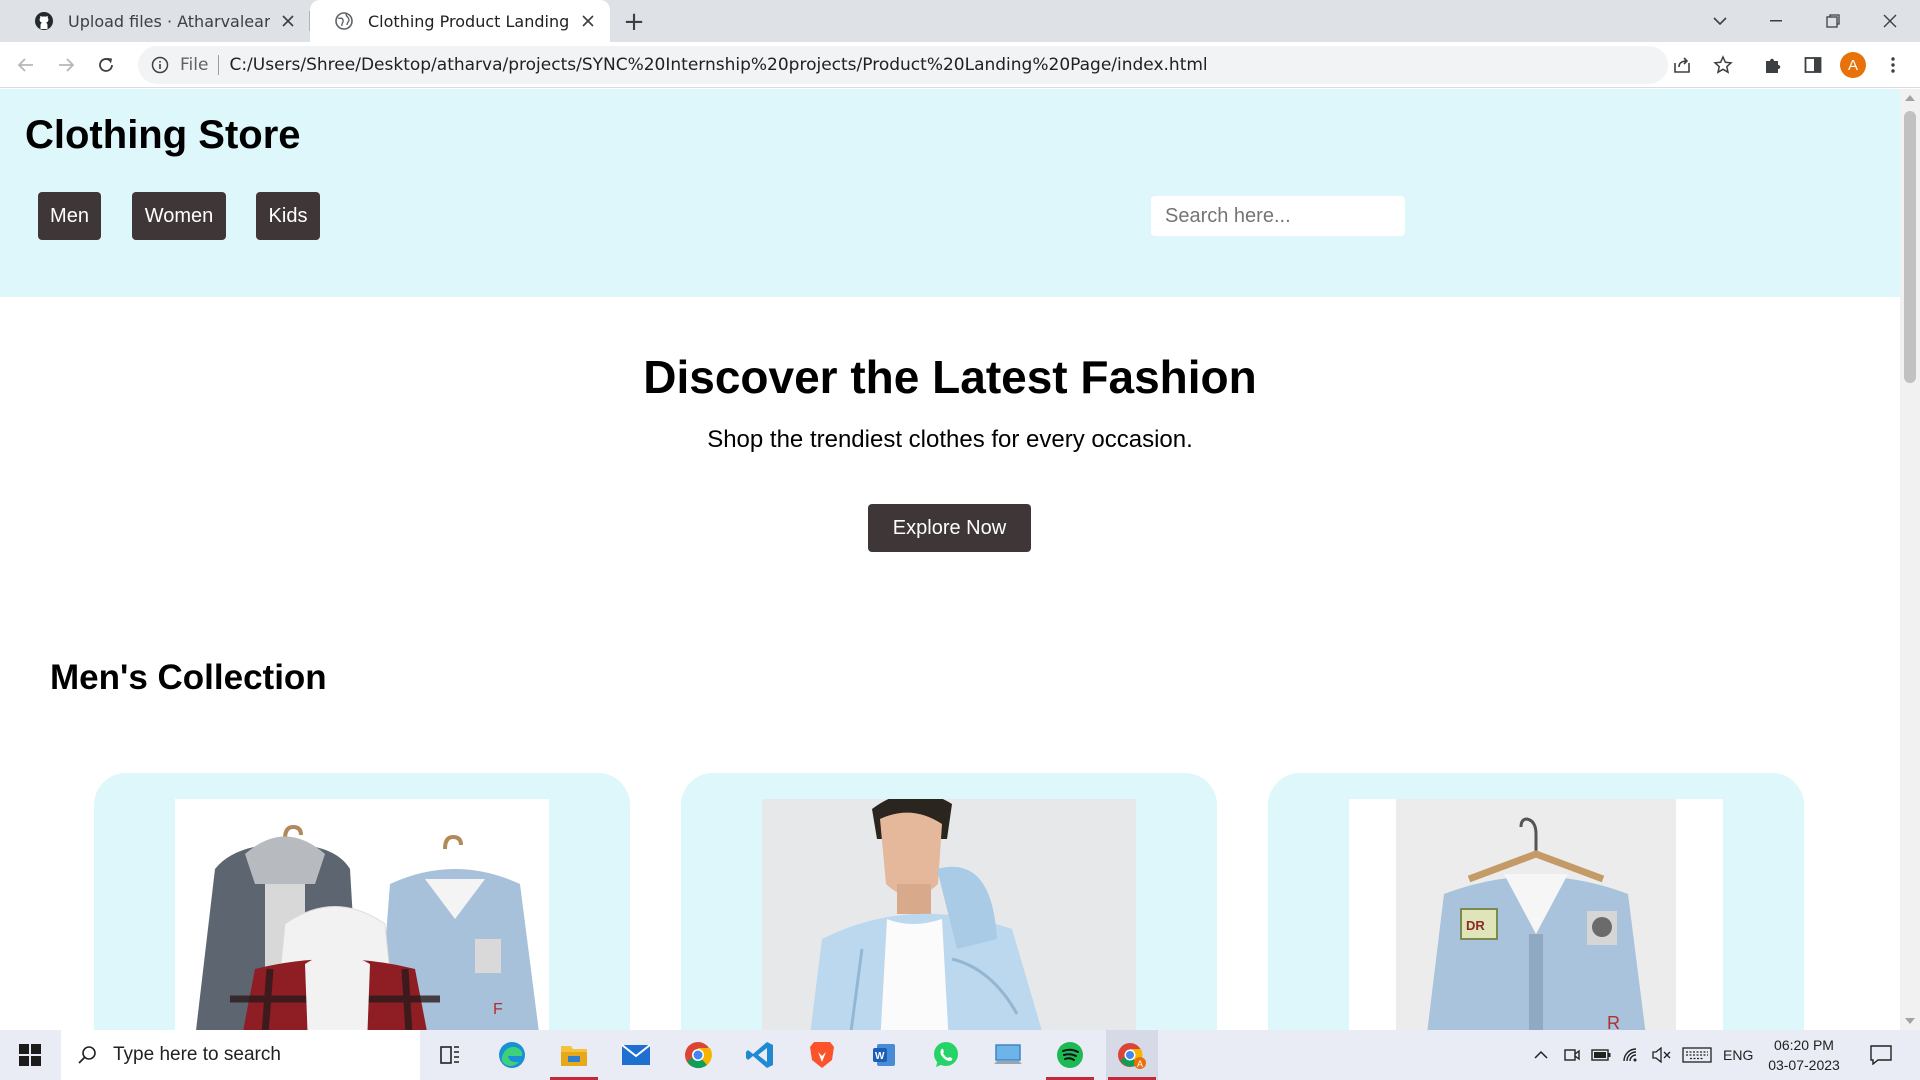  I want to click on word-icon: W, so click(884, 1055).